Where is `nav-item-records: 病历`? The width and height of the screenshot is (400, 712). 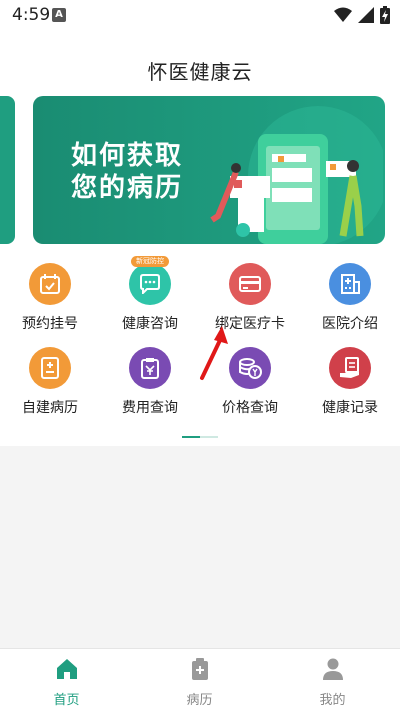
nav-item-records: 病历 is located at coordinates (199, 682).